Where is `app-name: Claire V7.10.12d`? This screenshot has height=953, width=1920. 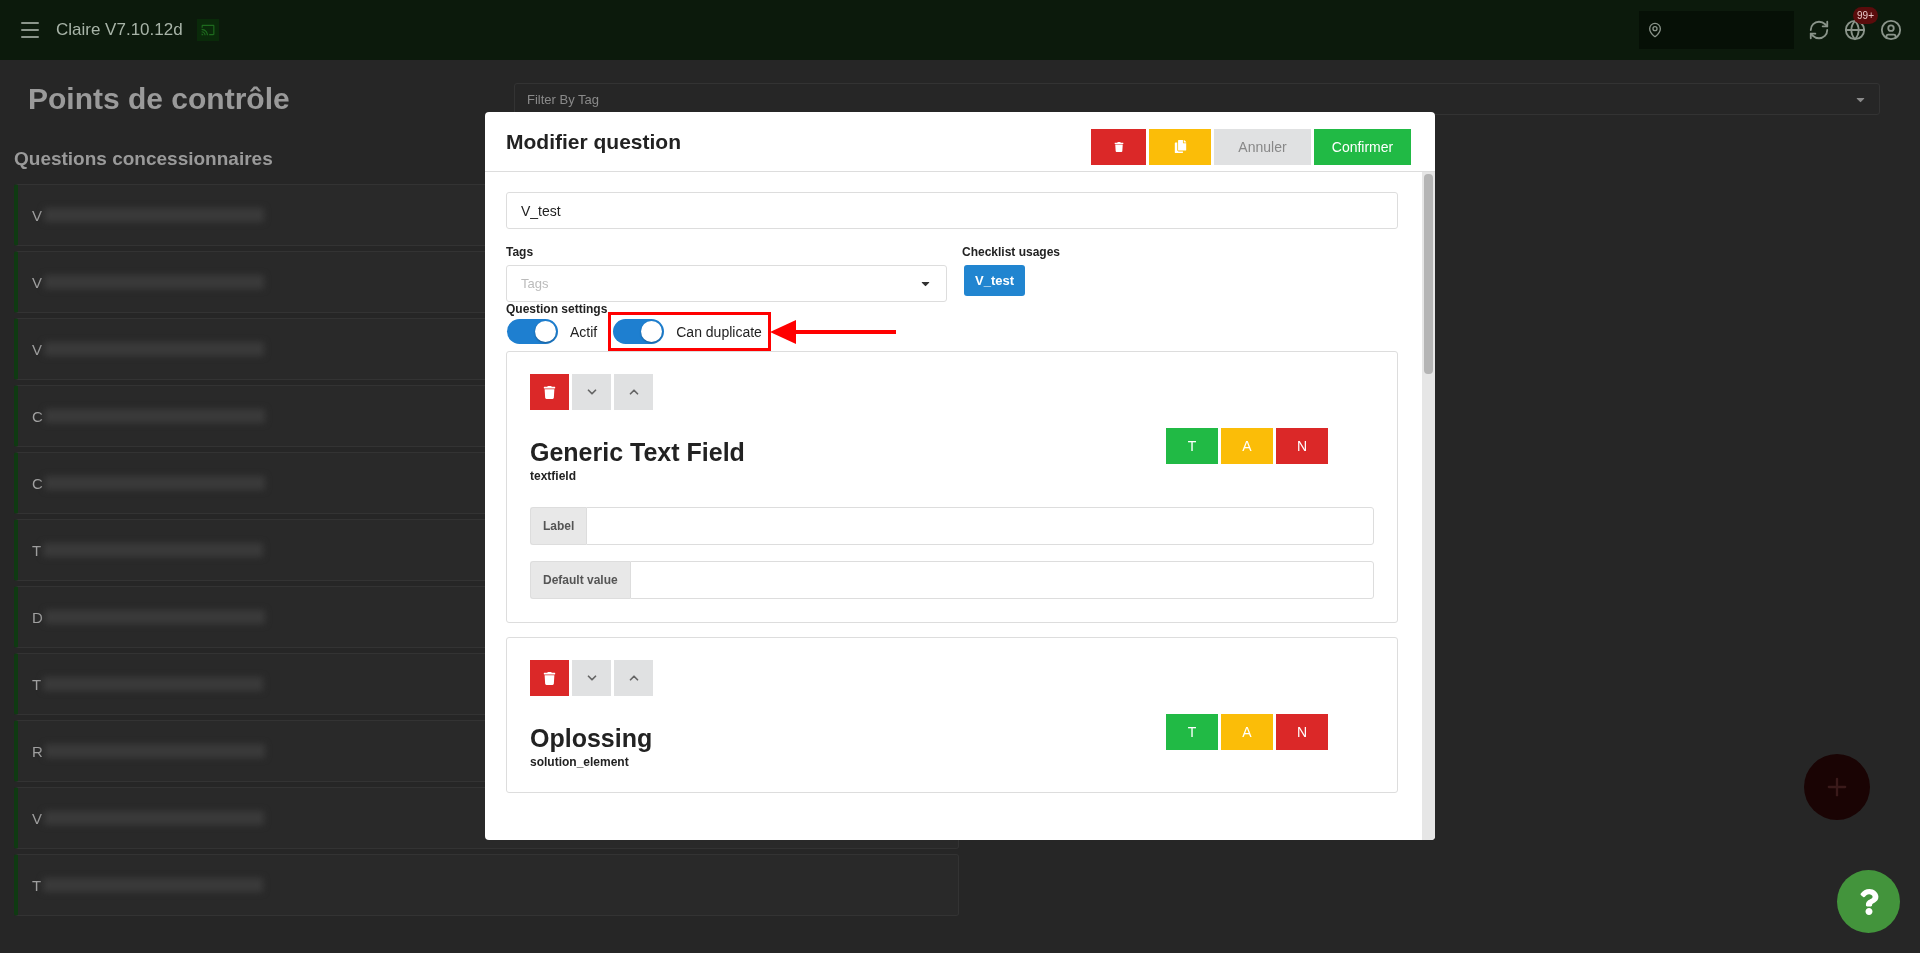 app-name: Claire V7.10.12d is located at coordinates (119, 30).